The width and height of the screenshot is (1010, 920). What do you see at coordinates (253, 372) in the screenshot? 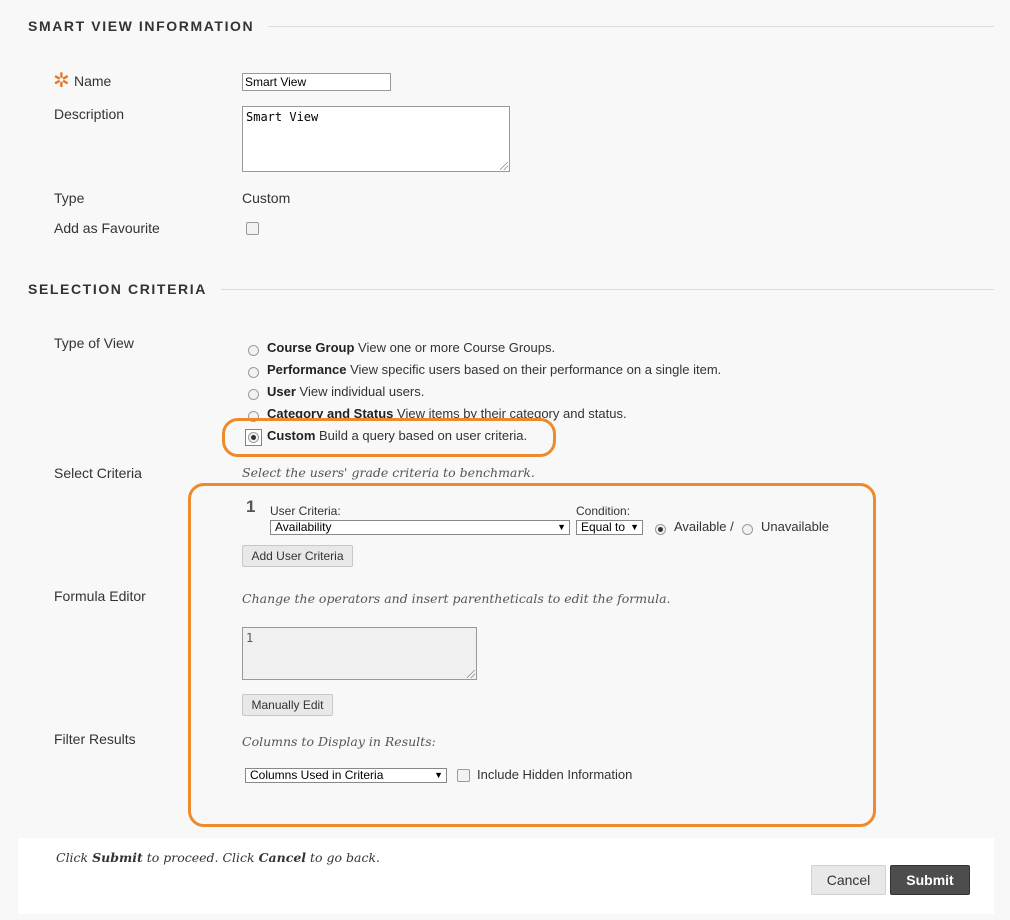
I see `radio-performance` at bounding box center [253, 372].